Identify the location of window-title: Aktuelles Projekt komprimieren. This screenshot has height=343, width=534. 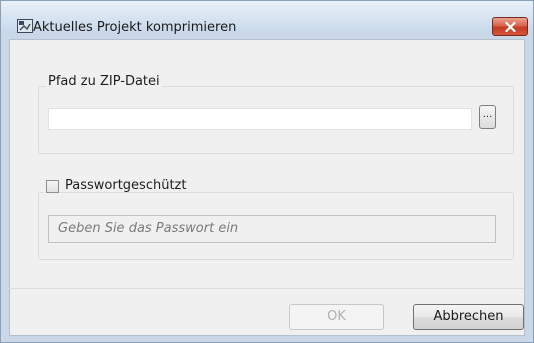
(135, 27).